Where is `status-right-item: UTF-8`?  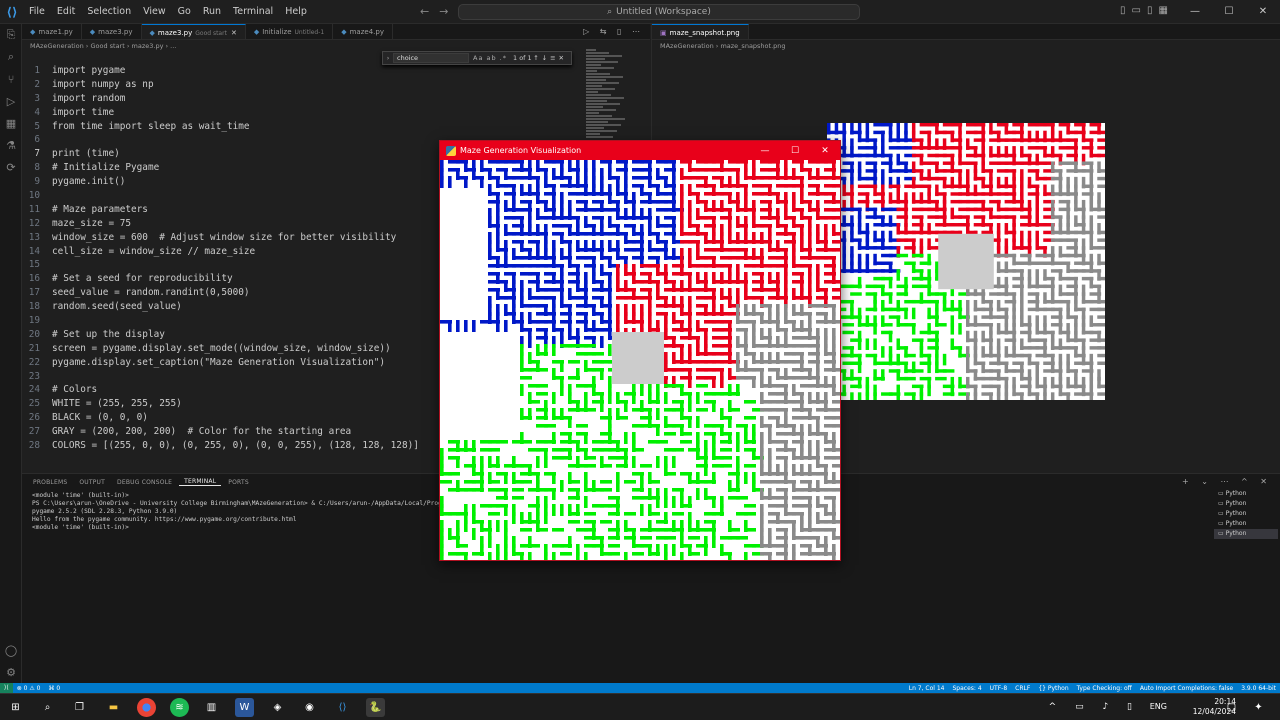
status-right-item: UTF-8 is located at coordinates (999, 688).